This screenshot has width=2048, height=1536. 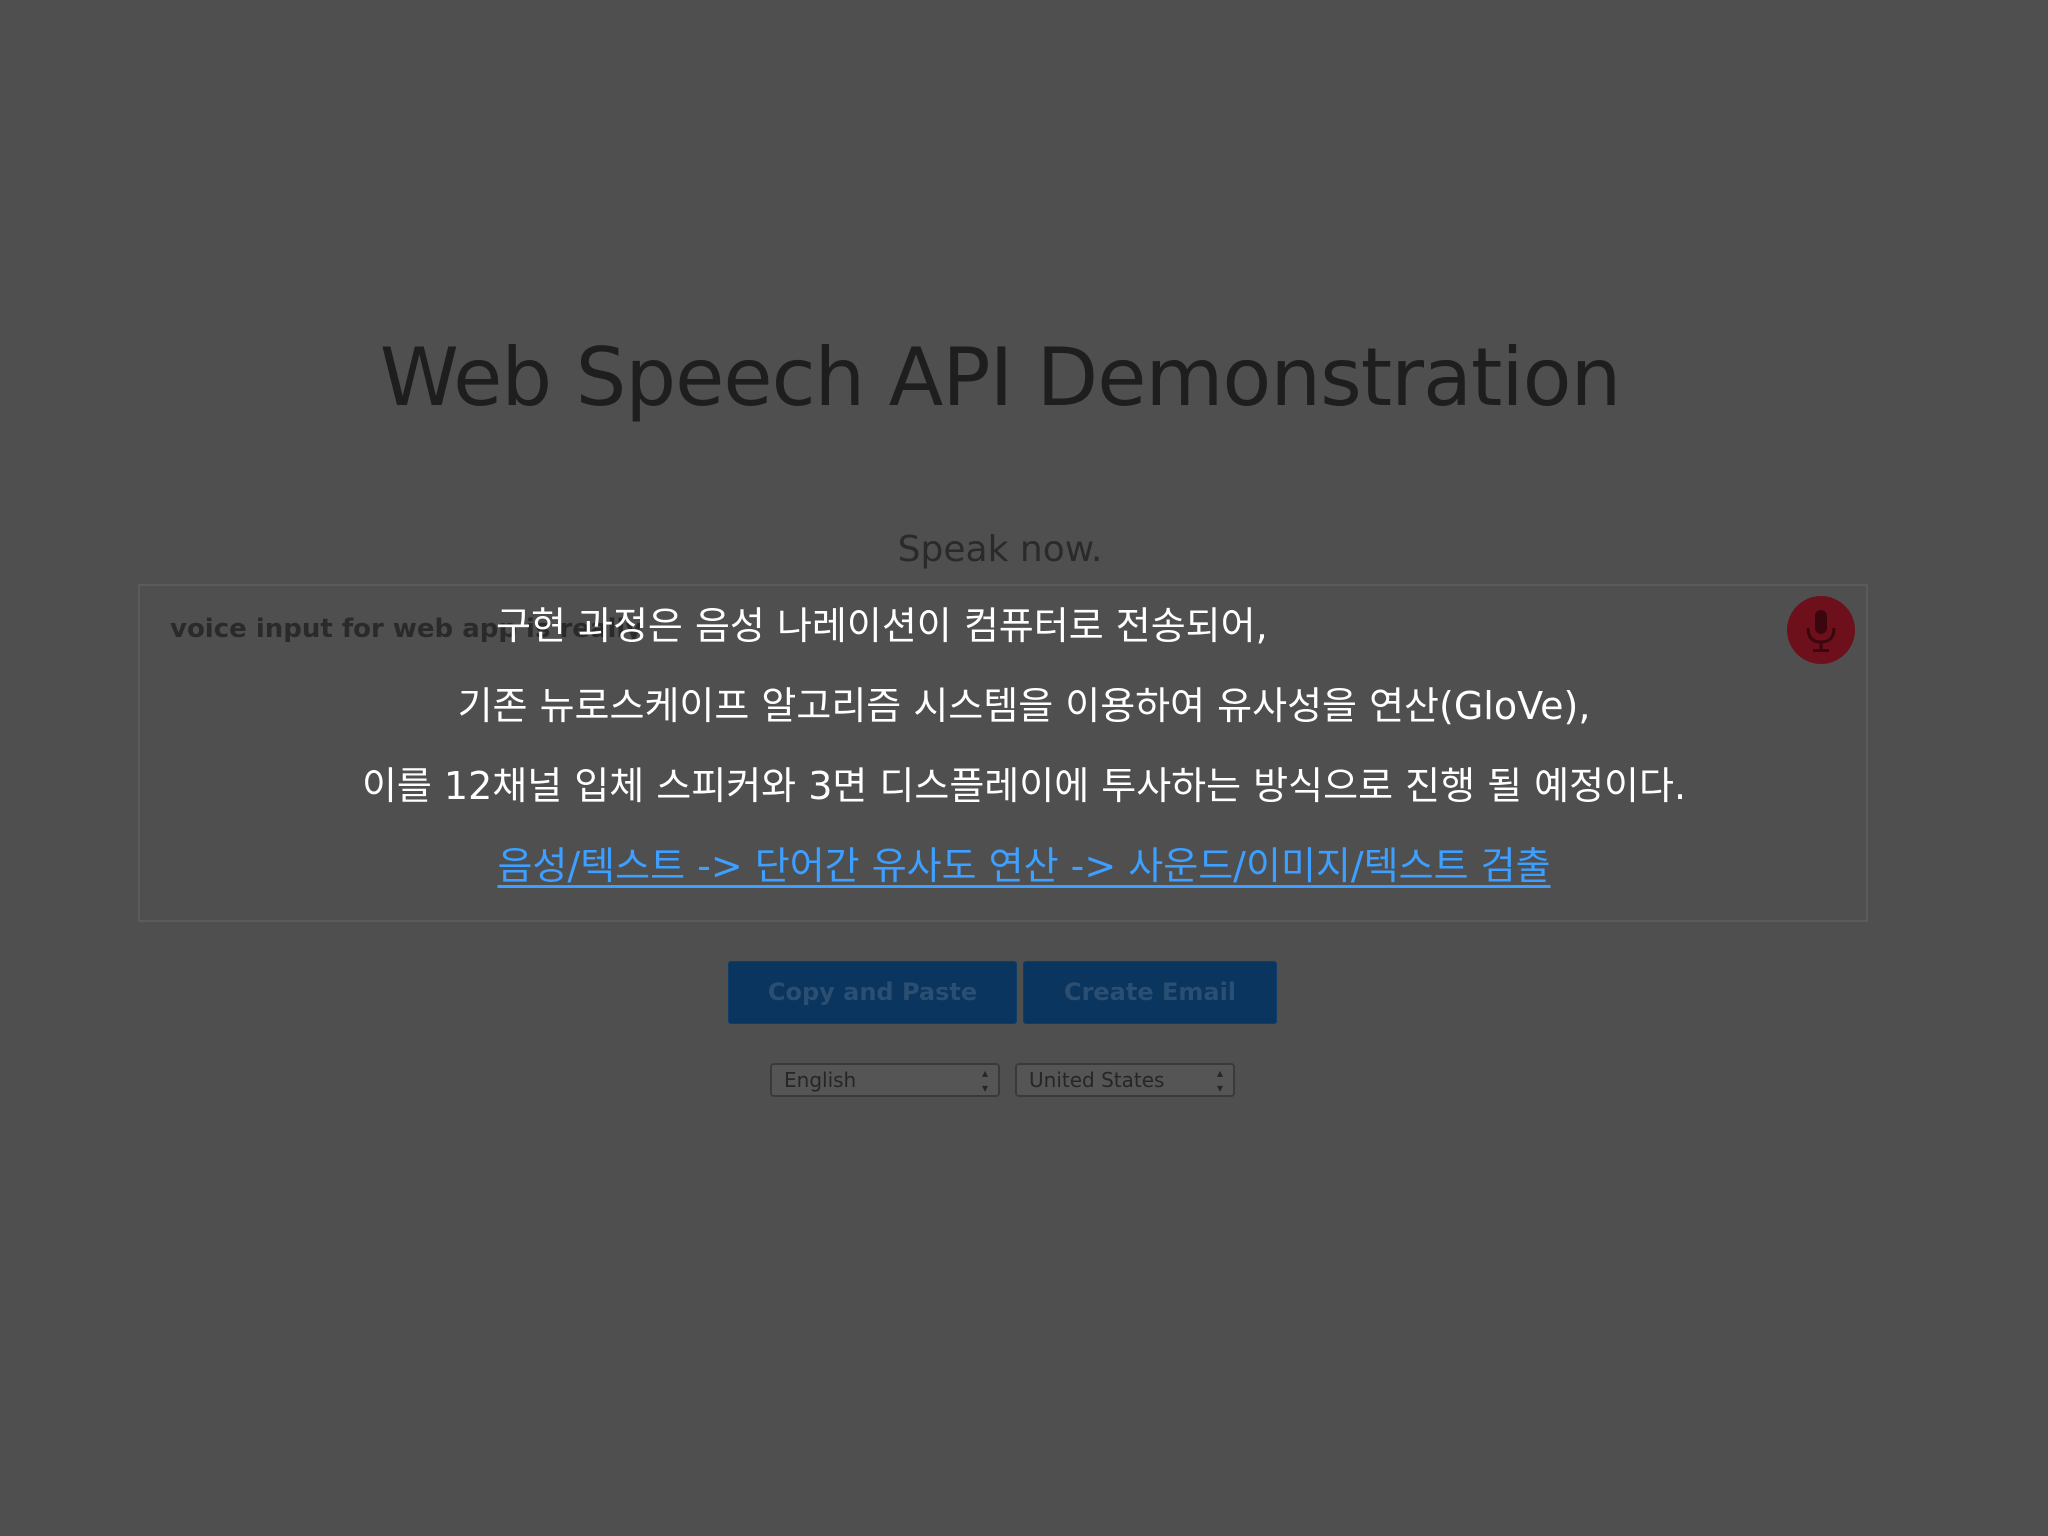 I want to click on language-select-value: English, so click(x=820, y=1080).